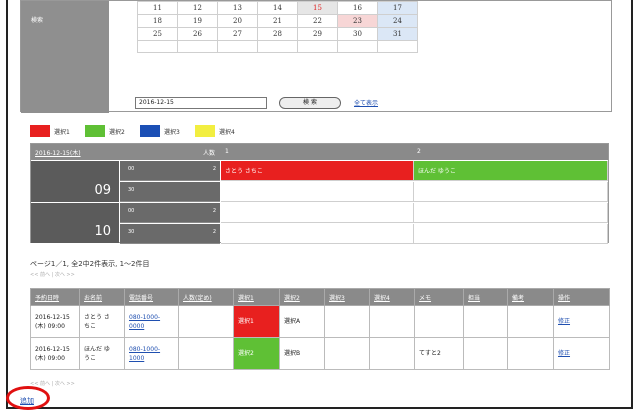  Describe the element at coordinates (102, 353) in the screenshot. I see `reservation-name: ほんだ ゆうこ` at that location.